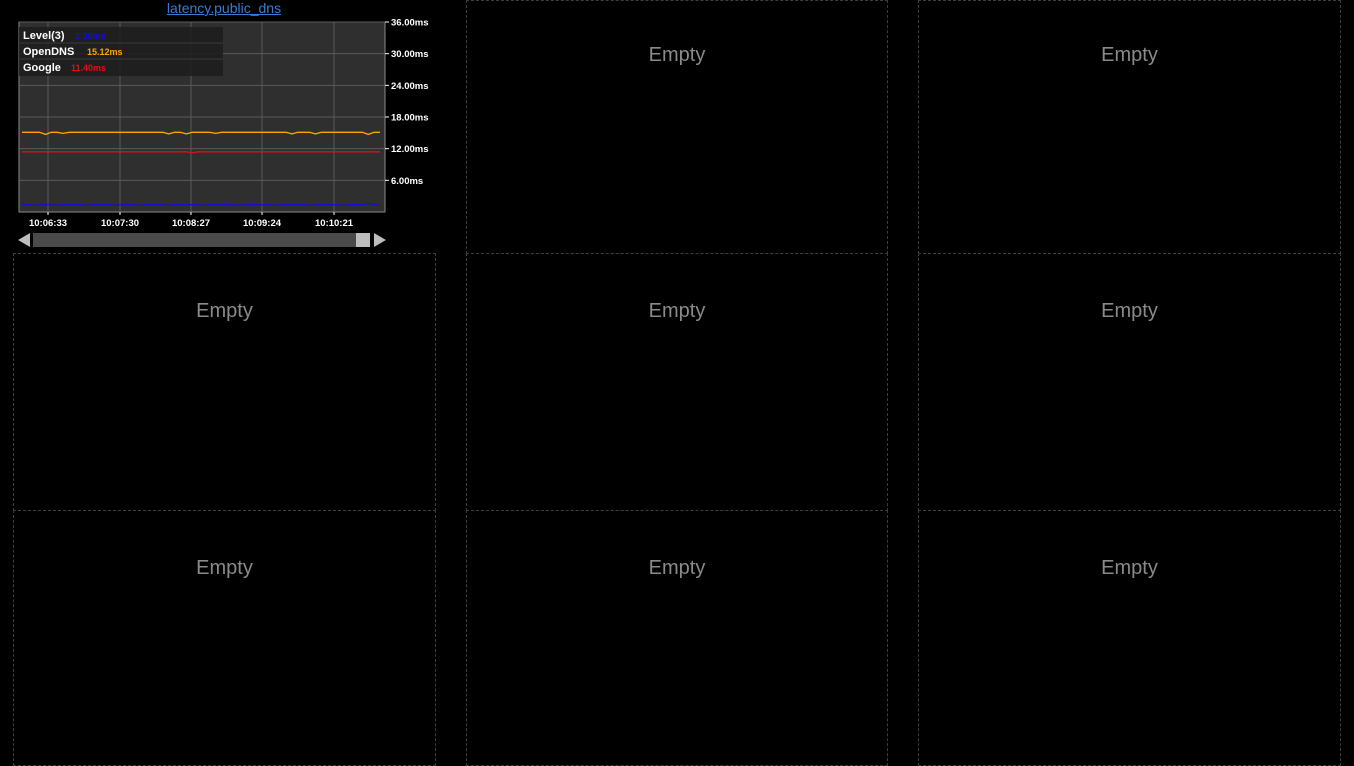 The width and height of the screenshot is (1354, 766). Describe the element at coordinates (105, 52) in the screenshot. I see `legend-series-value: 15.12ms` at that location.